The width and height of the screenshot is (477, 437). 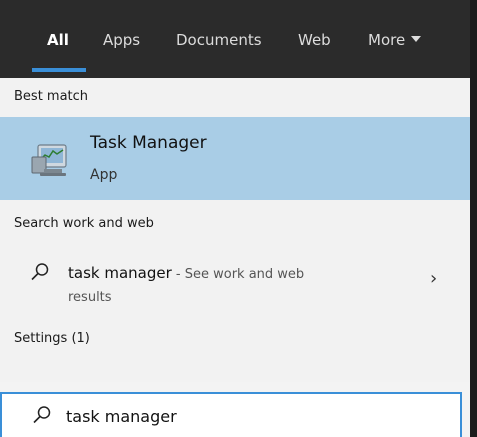 I want to click on tab-more-label: More, so click(x=387, y=40).